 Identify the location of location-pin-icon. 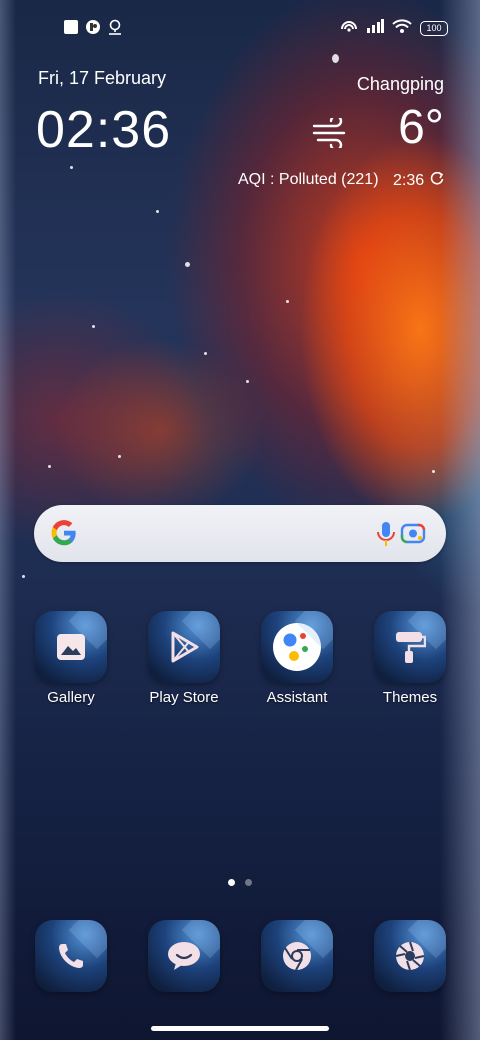
(115, 29).